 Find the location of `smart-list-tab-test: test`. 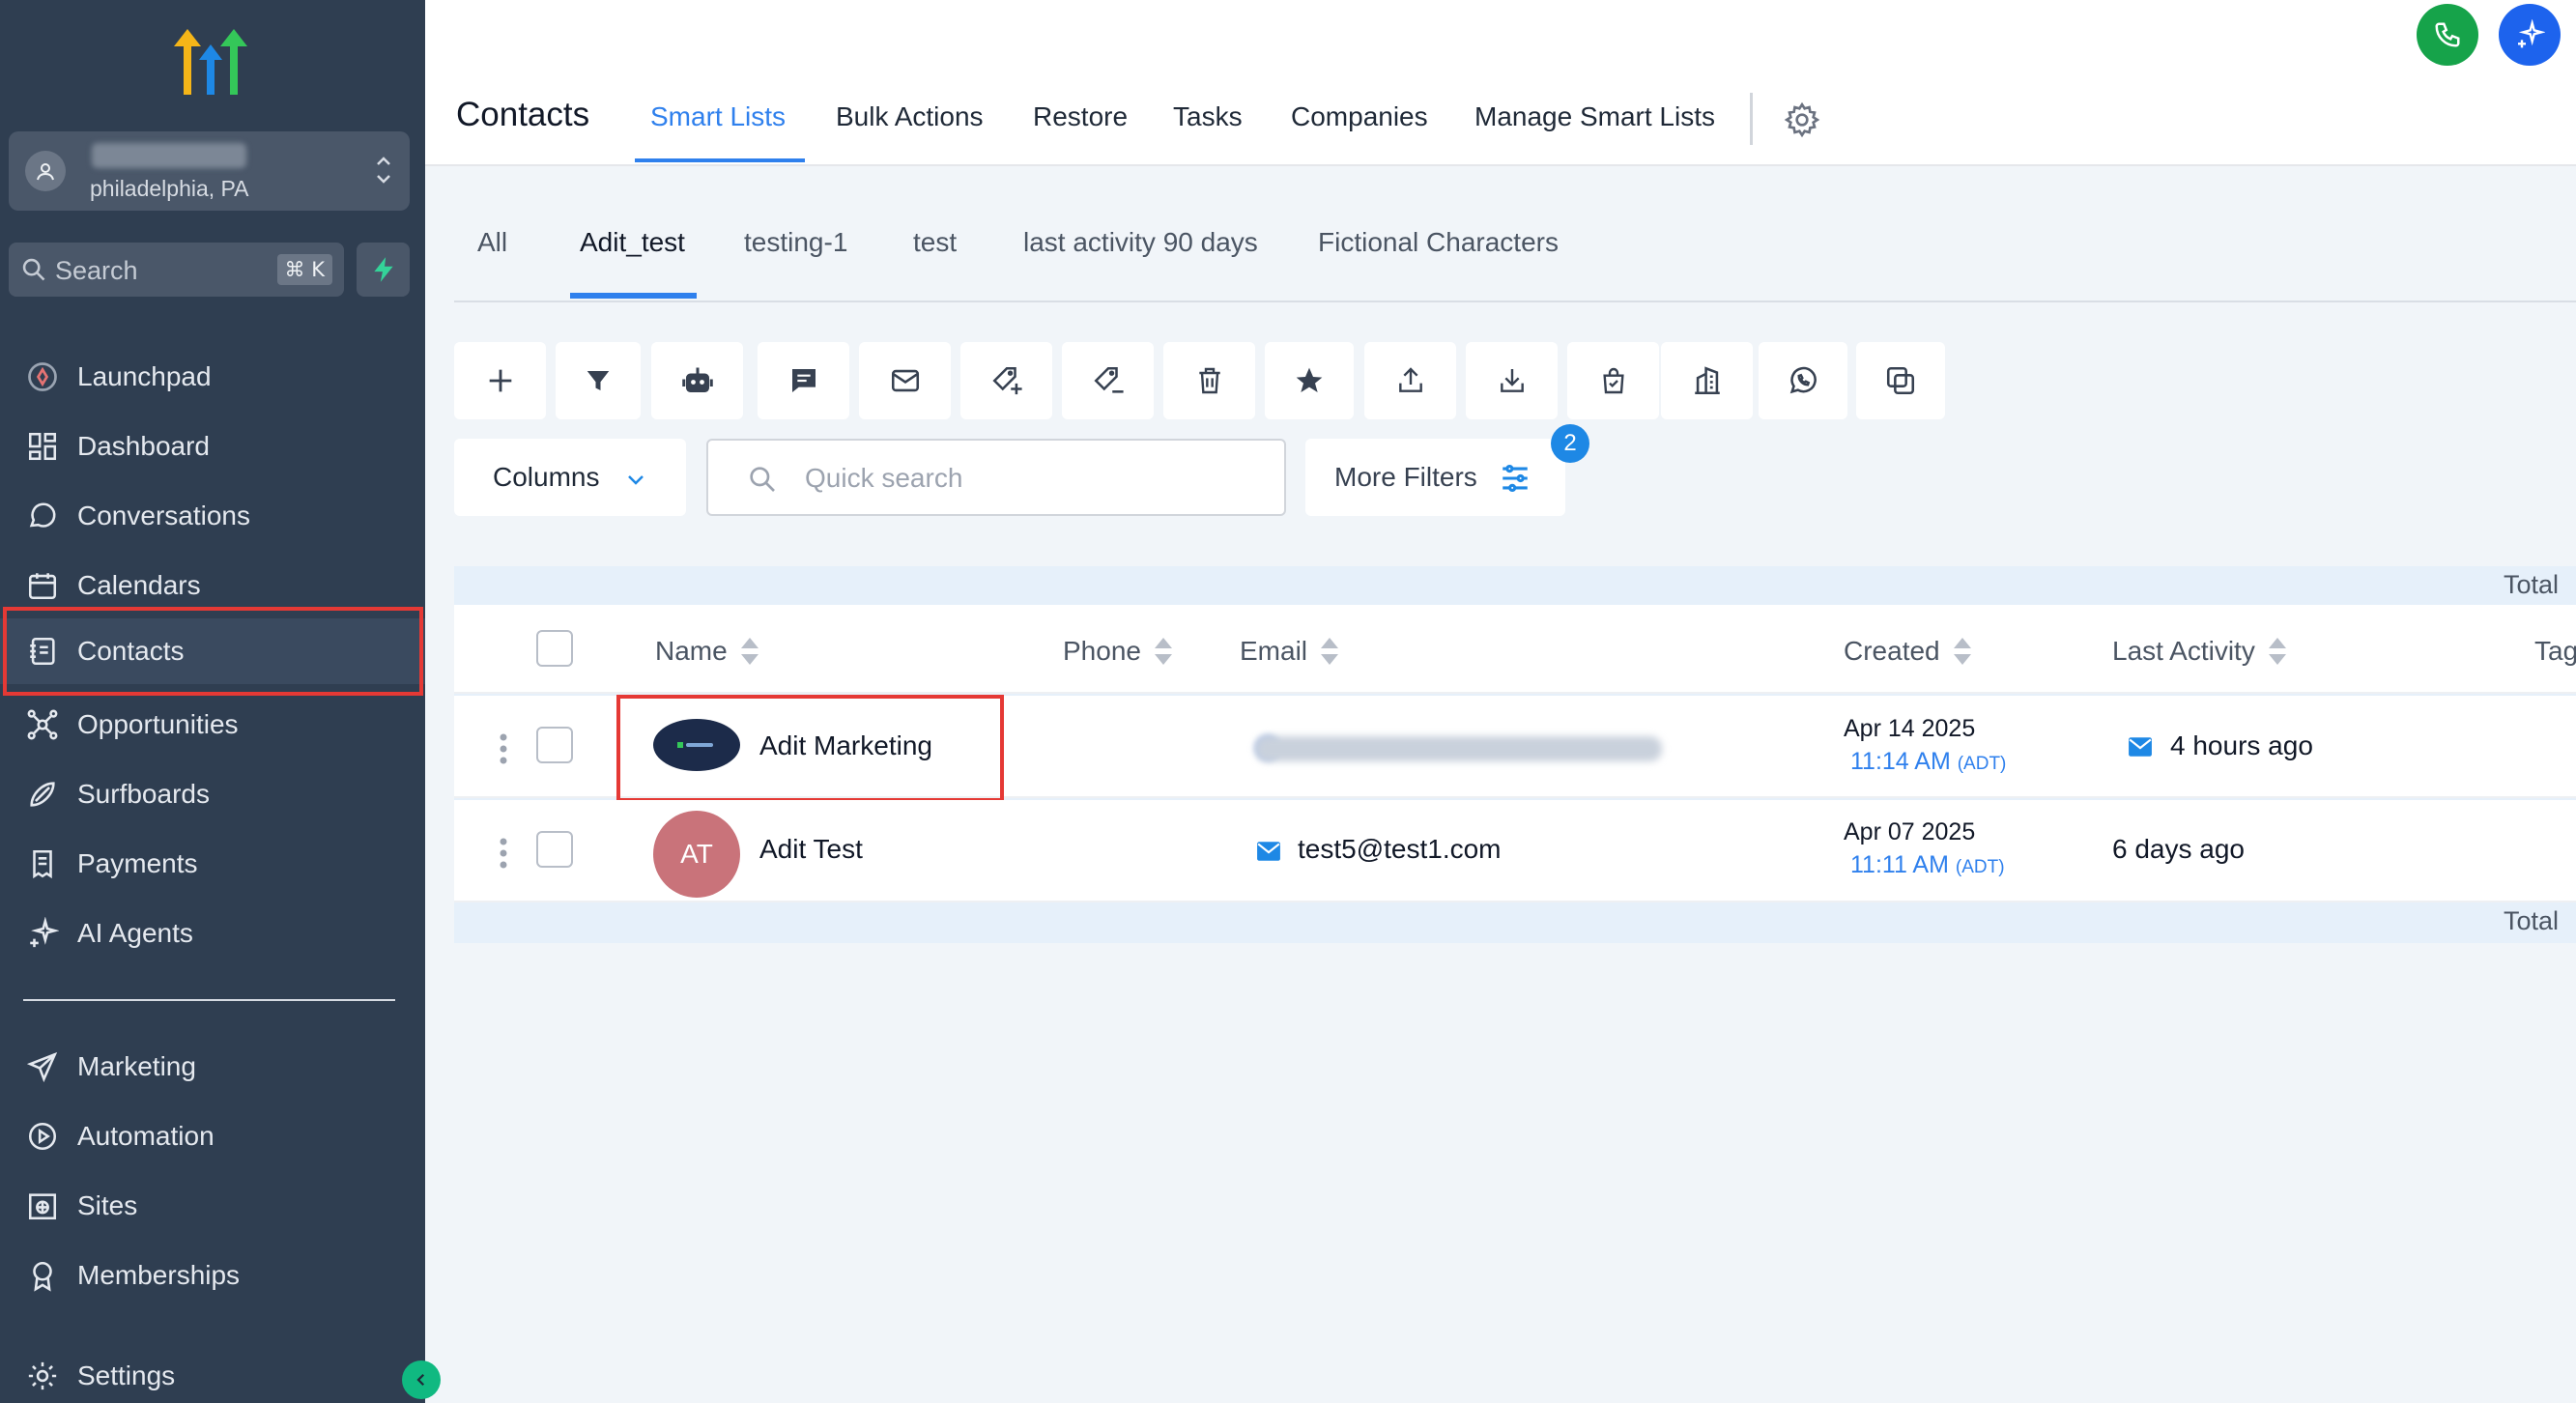

smart-list-tab-test: test is located at coordinates (935, 243).